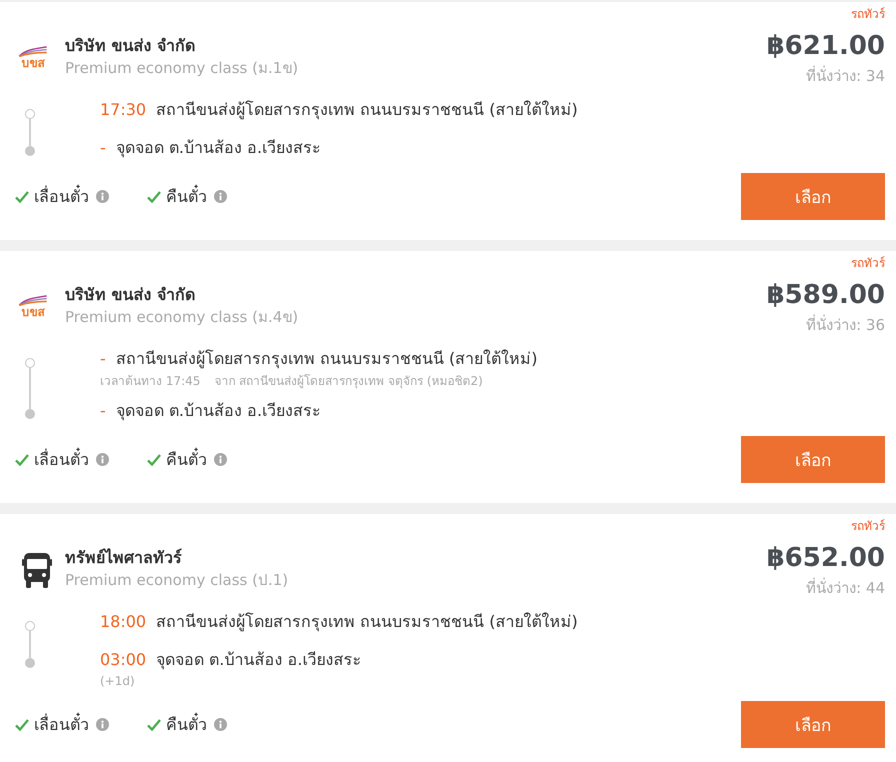  I want to click on ticket-price: ฿589.00, so click(825, 295).